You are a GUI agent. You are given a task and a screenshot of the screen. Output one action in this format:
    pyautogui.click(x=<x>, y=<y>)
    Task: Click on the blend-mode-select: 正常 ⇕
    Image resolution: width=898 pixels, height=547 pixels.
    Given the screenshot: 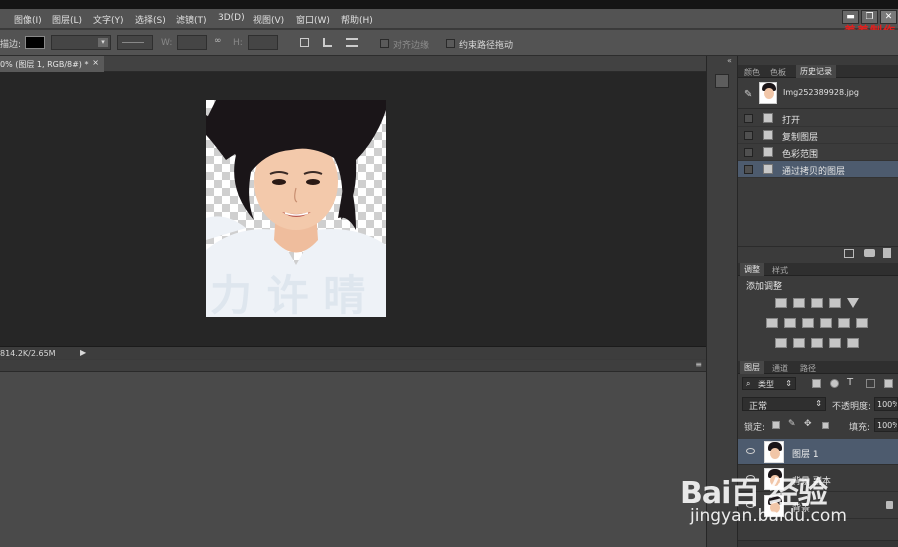 What is the action you would take?
    pyautogui.click(x=784, y=404)
    